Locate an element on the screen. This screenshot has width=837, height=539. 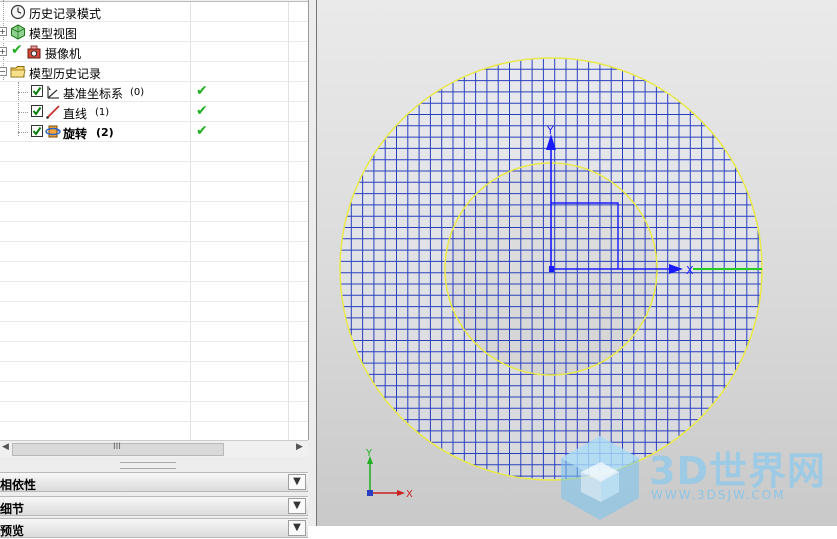
tree-node-datum-csys: 基准坐标系 (0) ✔ is located at coordinates (154, 92).